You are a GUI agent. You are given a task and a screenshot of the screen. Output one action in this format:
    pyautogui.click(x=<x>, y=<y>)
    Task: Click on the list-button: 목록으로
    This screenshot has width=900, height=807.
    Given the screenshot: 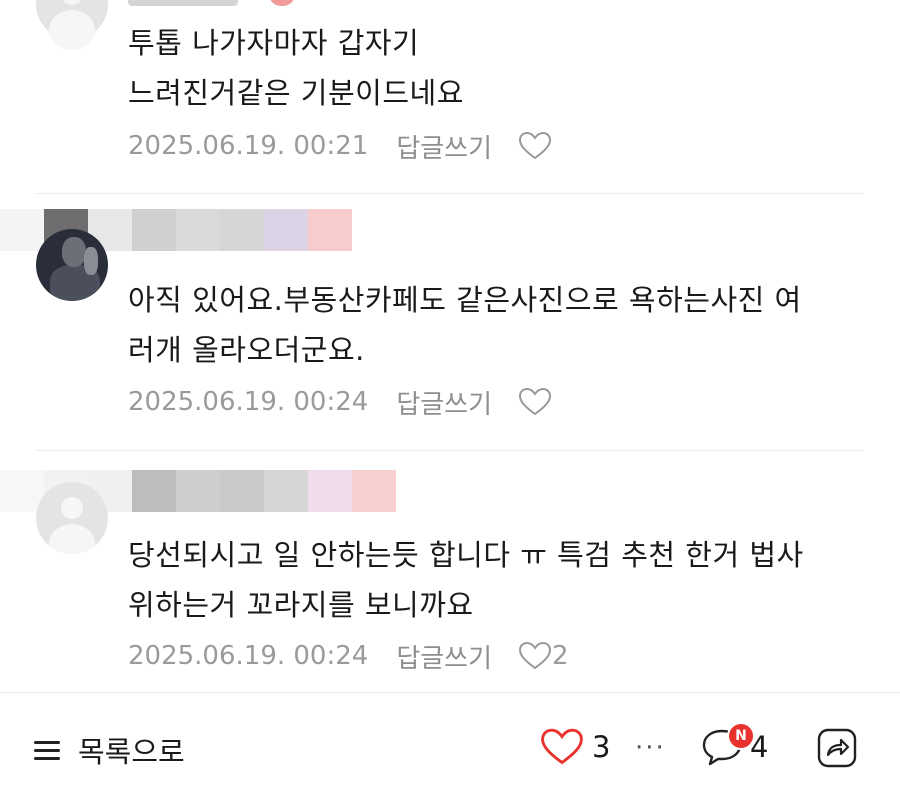 What is the action you would take?
    pyautogui.click(x=109, y=750)
    